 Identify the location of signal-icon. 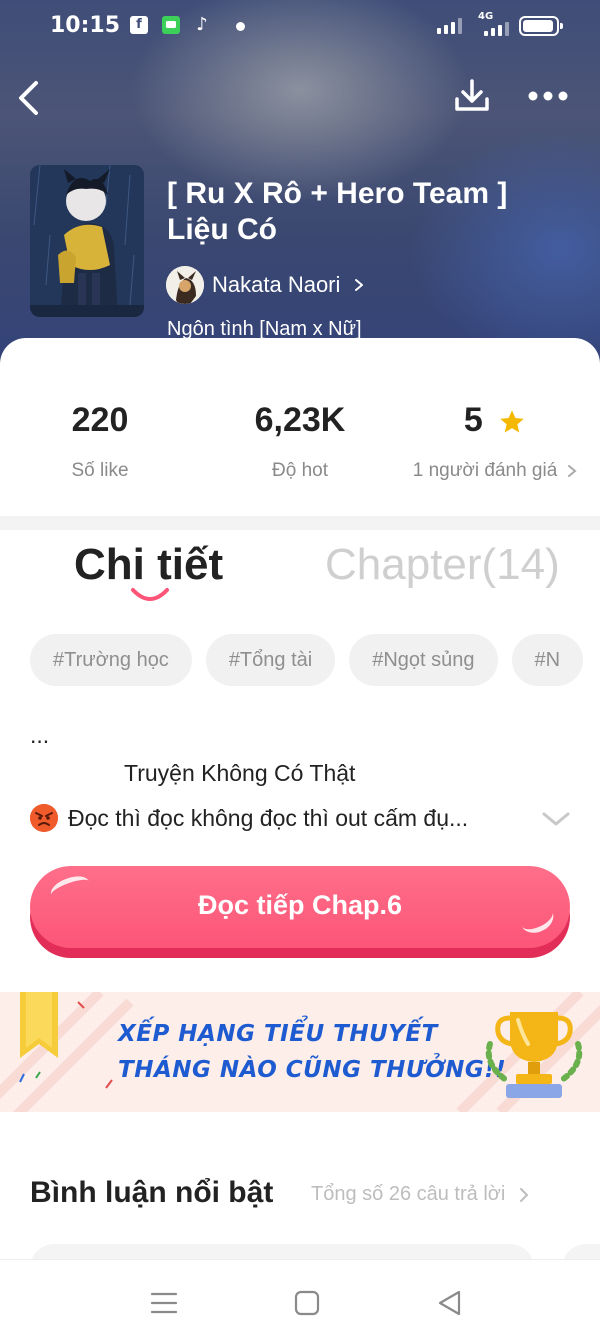
(449, 26).